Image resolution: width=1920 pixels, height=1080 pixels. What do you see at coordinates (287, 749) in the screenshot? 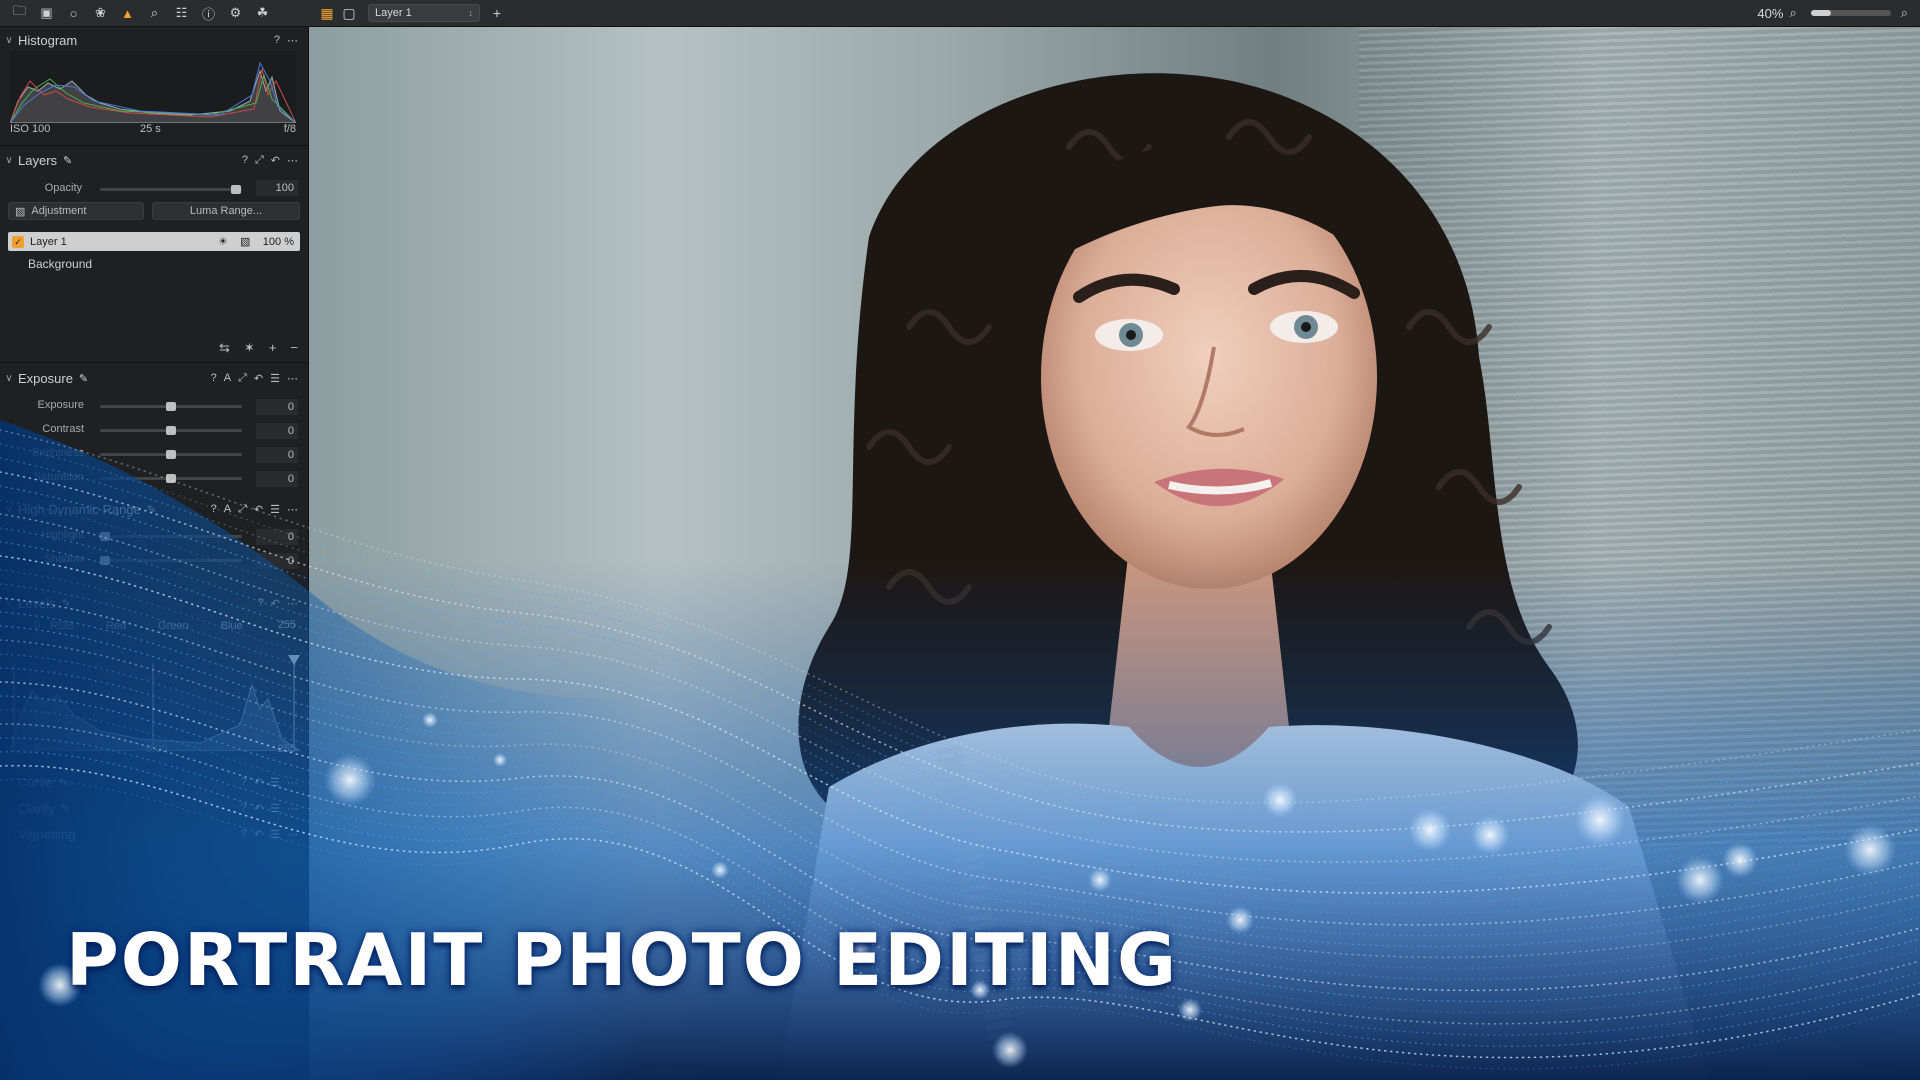
I see `levels-max-output: 255` at bounding box center [287, 749].